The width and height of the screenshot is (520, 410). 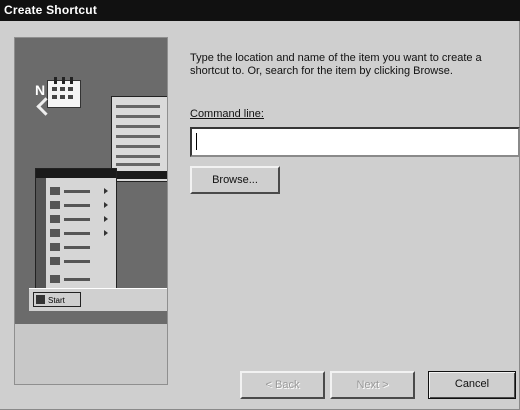 What do you see at coordinates (76, 173) in the screenshot?
I see `start-menu-highlight` at bounding box center [76, 173].